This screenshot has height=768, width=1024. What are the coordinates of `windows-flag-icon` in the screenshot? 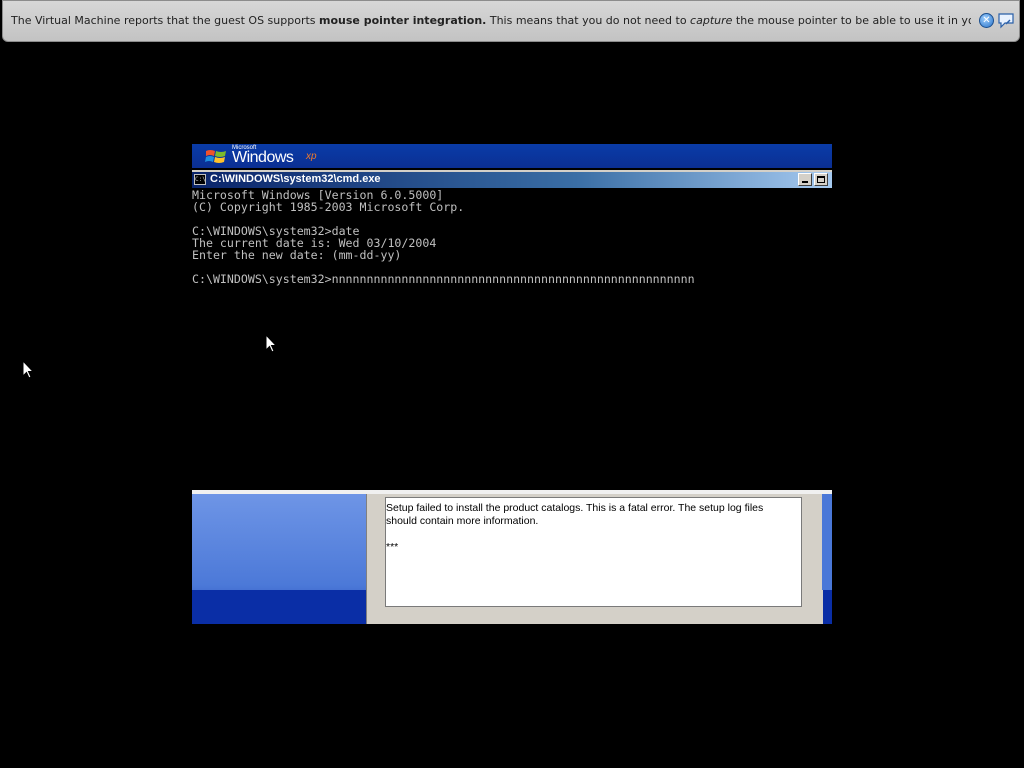 It's located at (215, 156).